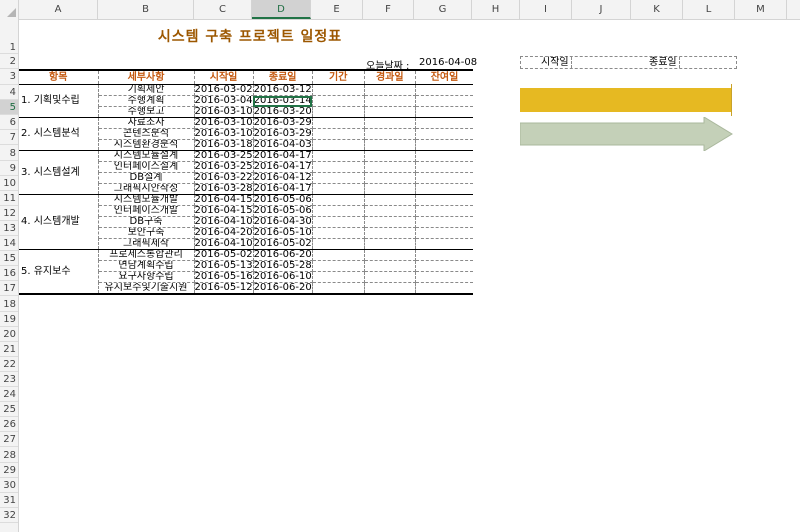 Image resolution: width=800 pixels, height=532 pixels. What do you see at coordinates (224, 266) in the screenshot?
I see `start-date-cell: 2016-05-13` at bounding box center [224, 266].